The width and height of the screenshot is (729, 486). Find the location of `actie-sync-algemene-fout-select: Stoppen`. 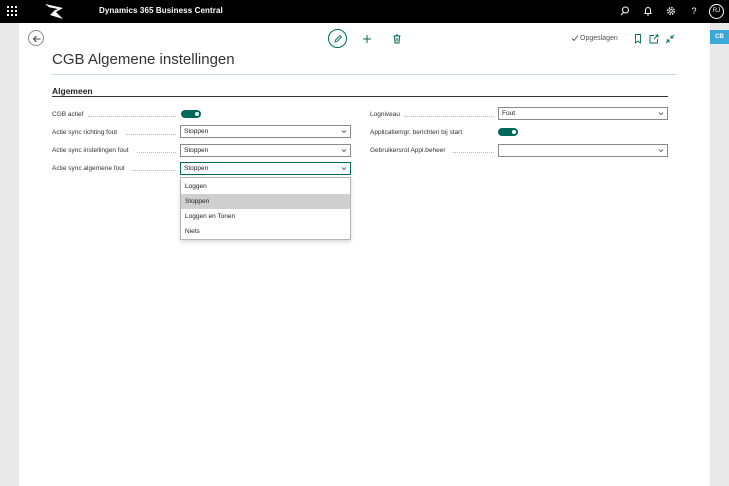

actie-sync-algemene-fout-select: Stoppen is located at coordinates (265, 168).